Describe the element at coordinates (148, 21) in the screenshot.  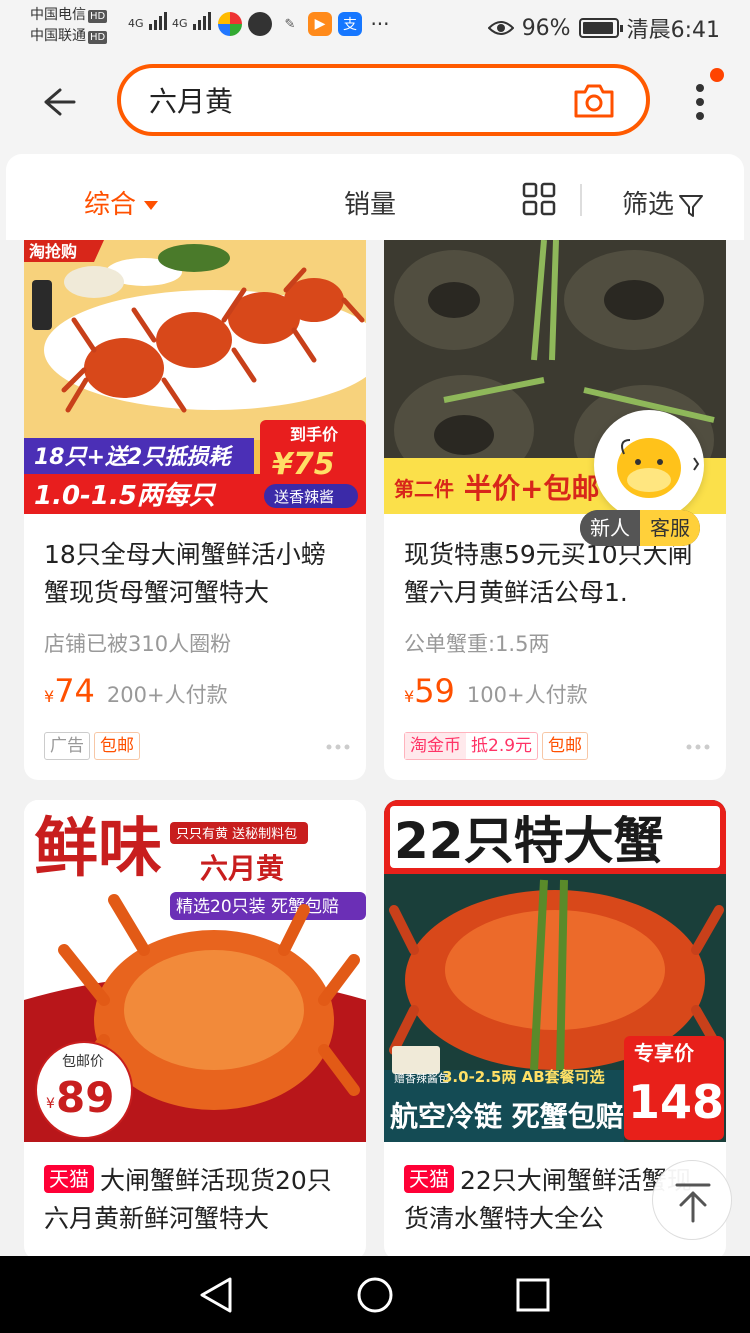
I see `signal-1: 4G` at that location.